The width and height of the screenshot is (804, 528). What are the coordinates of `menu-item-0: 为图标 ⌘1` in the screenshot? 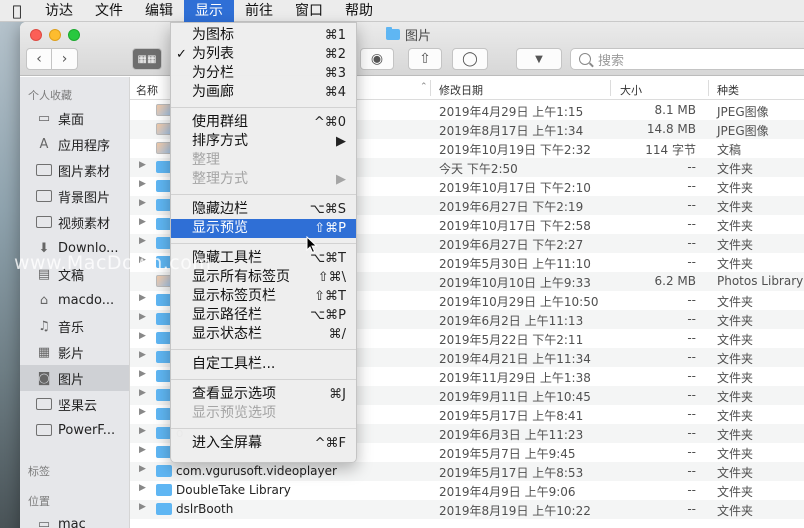 It's located at (263, 35).